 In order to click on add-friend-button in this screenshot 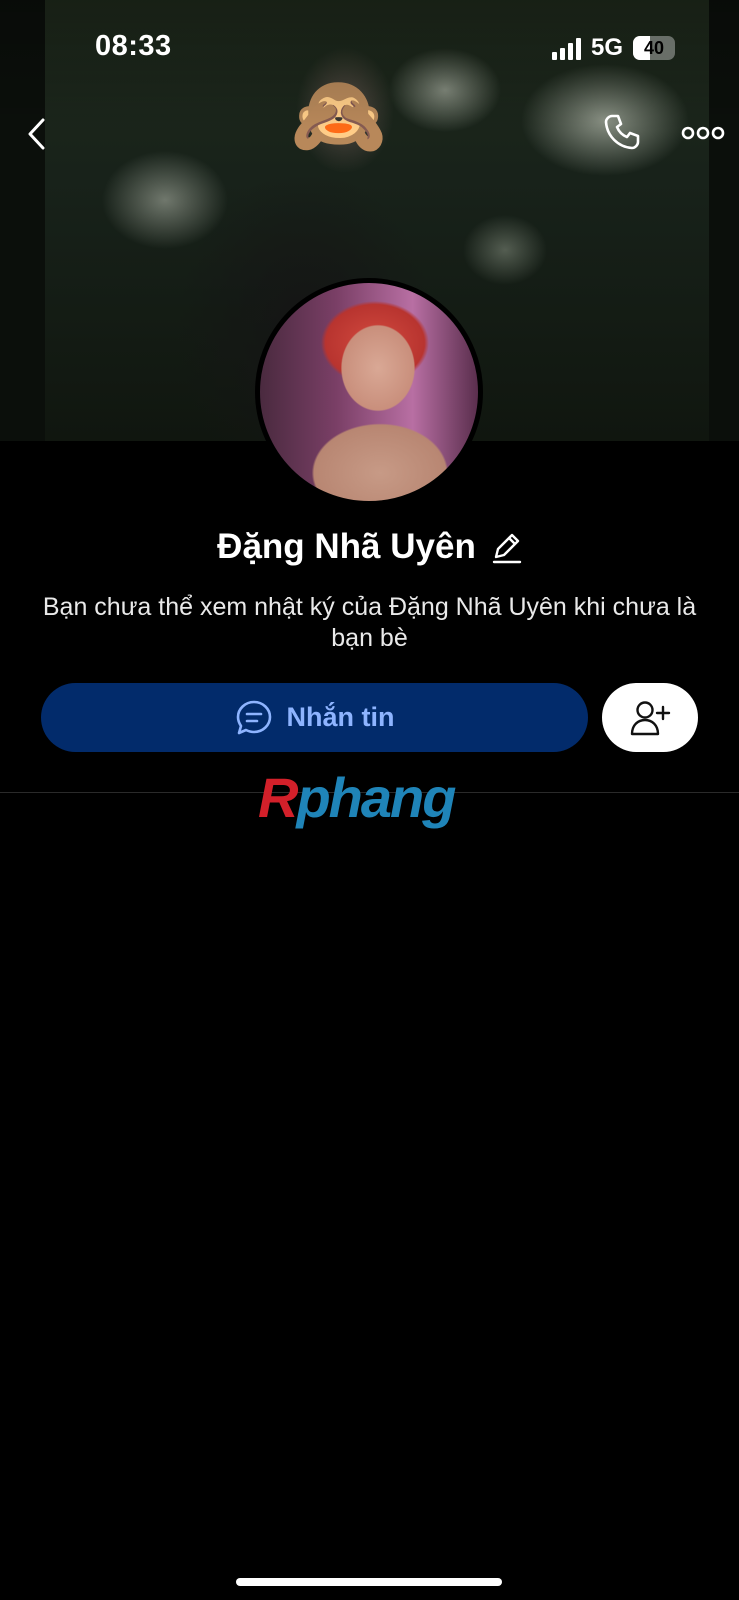, I will do `click(650, 717)`.